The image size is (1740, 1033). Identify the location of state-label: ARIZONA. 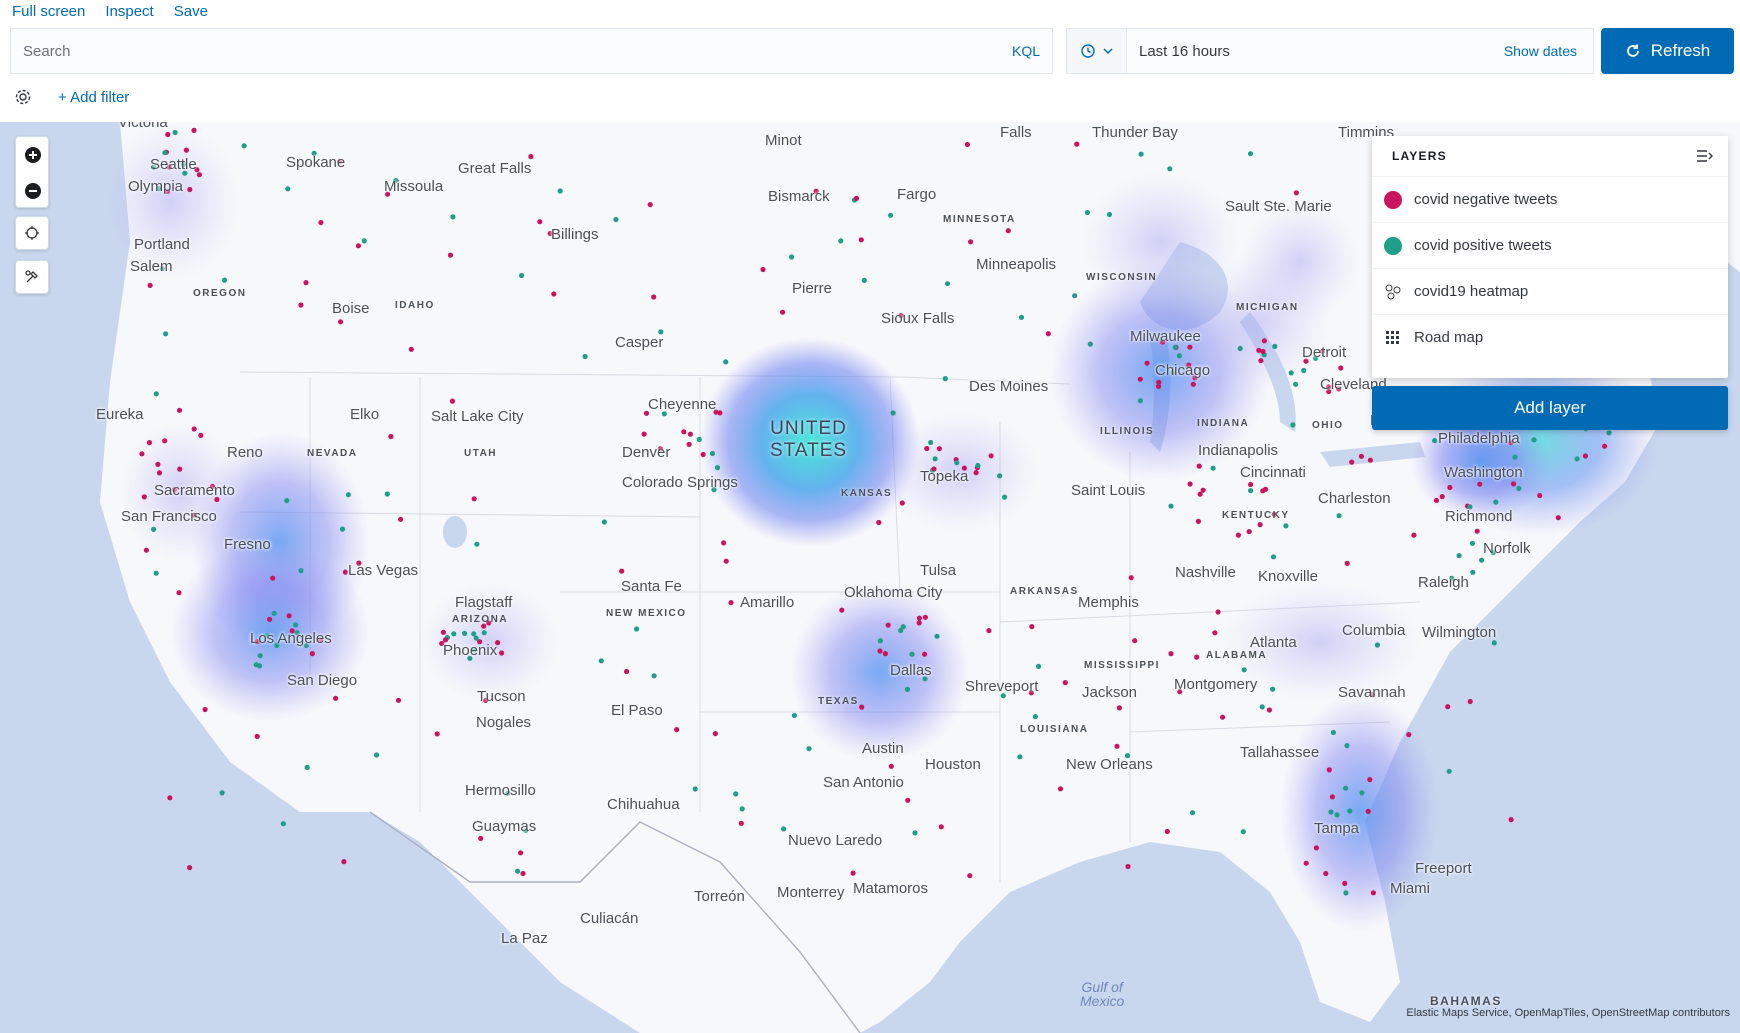
(480, 619).